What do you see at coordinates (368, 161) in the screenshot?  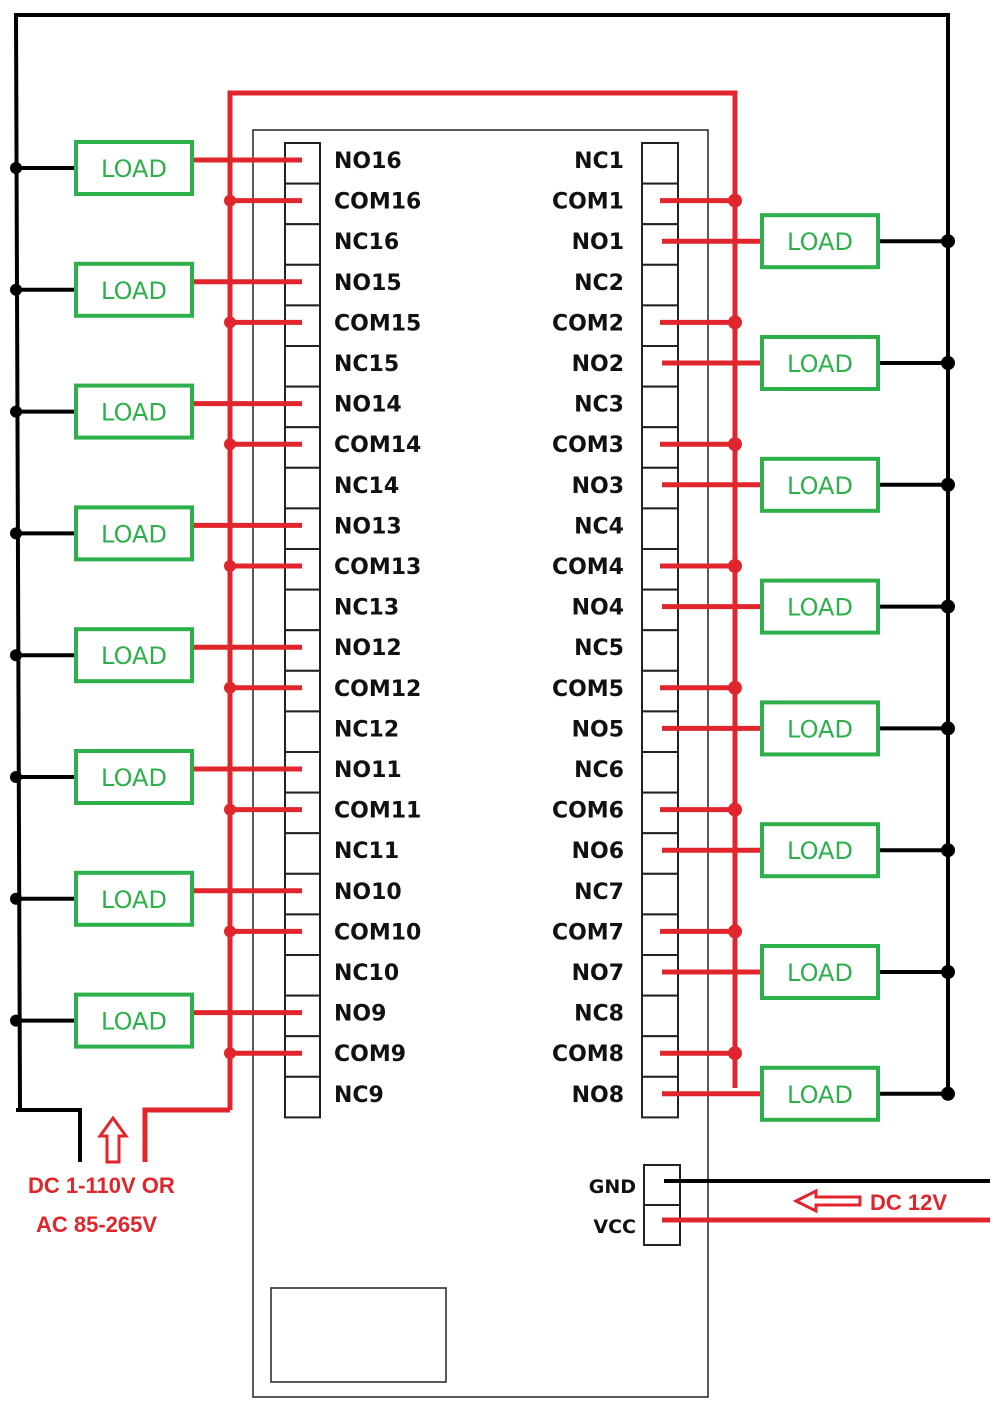 I see `terminal-label: NO16` at bounding box center [368, 161].